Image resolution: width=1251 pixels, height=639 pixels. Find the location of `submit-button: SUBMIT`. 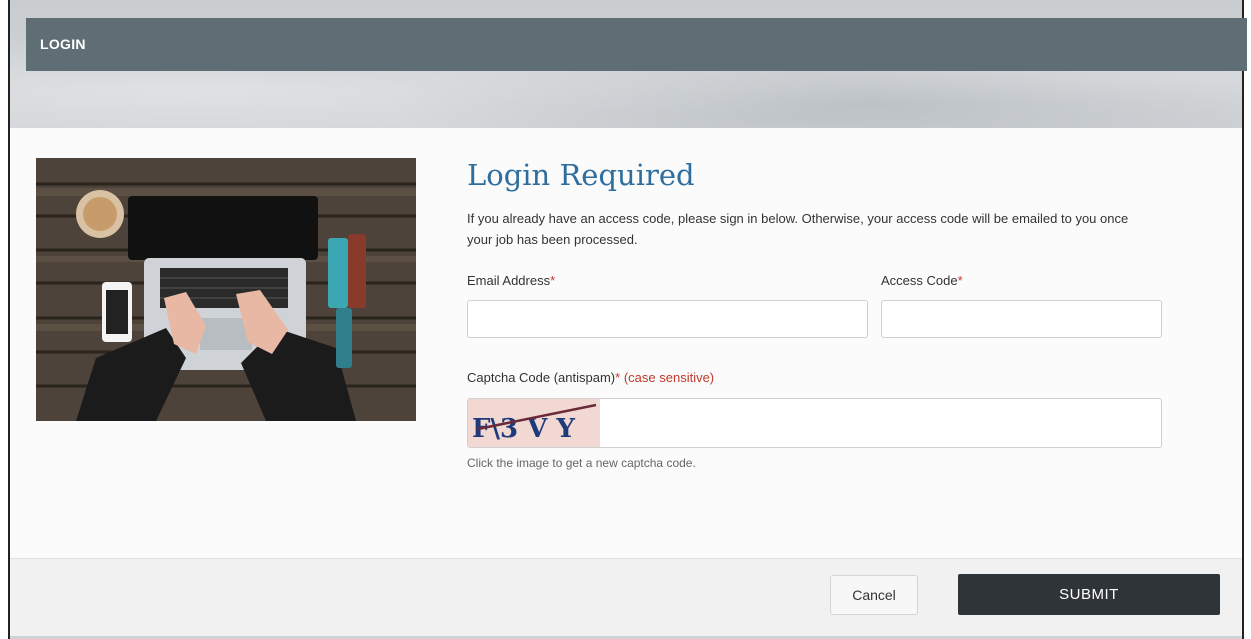

submit-button: SUBMIT is located at coordinates (1089, 594).